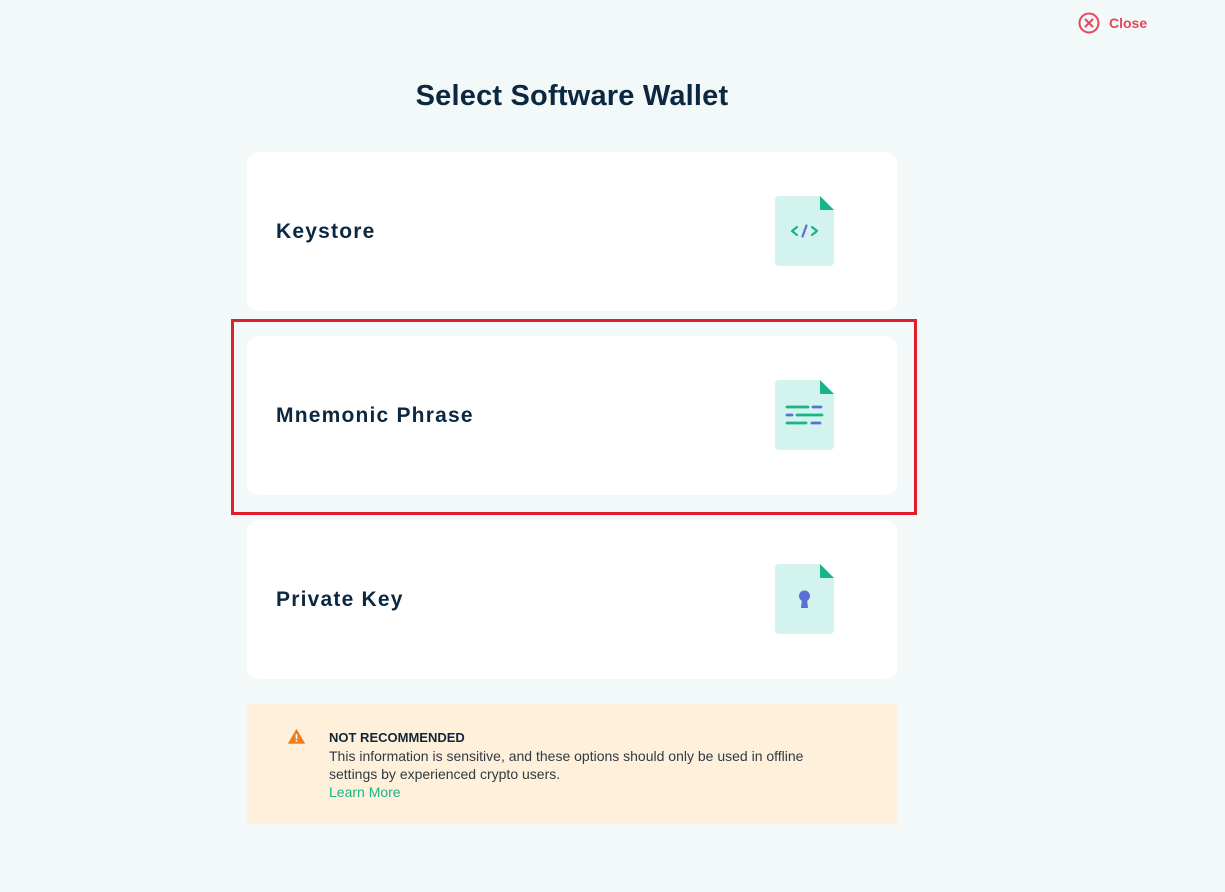 Image resolution: width=1225 pixels, height=892 pixels. Describe the element at coordinates (1089, 23) in the screenshot. I see `close-icon` at that location.